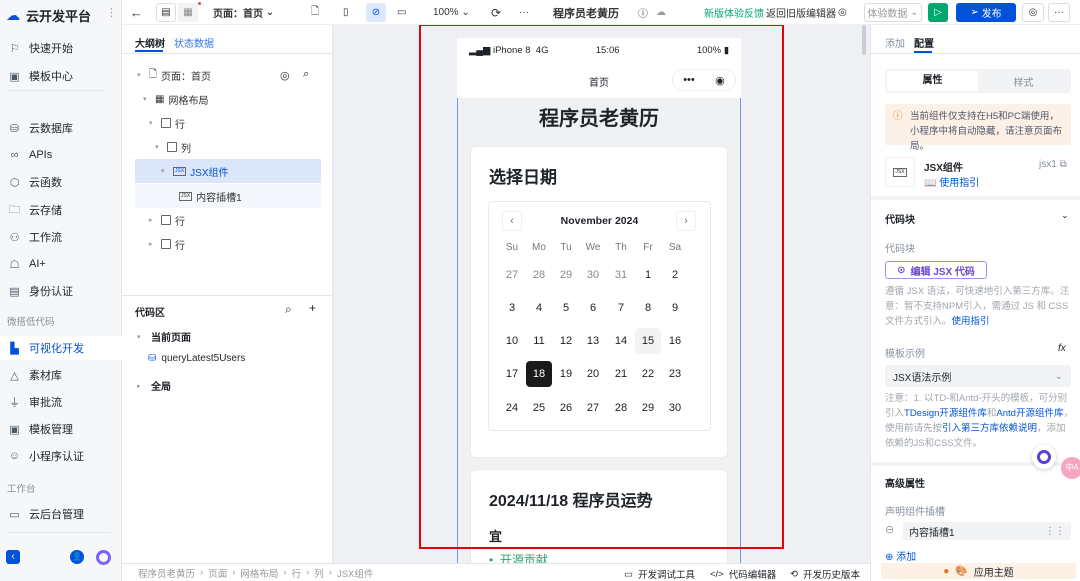 This screenshot has height=581, width=1080. Describe the element at coordinates (14, 237) in the screenshot. I see `workflow-icon: ⚇` at that location.